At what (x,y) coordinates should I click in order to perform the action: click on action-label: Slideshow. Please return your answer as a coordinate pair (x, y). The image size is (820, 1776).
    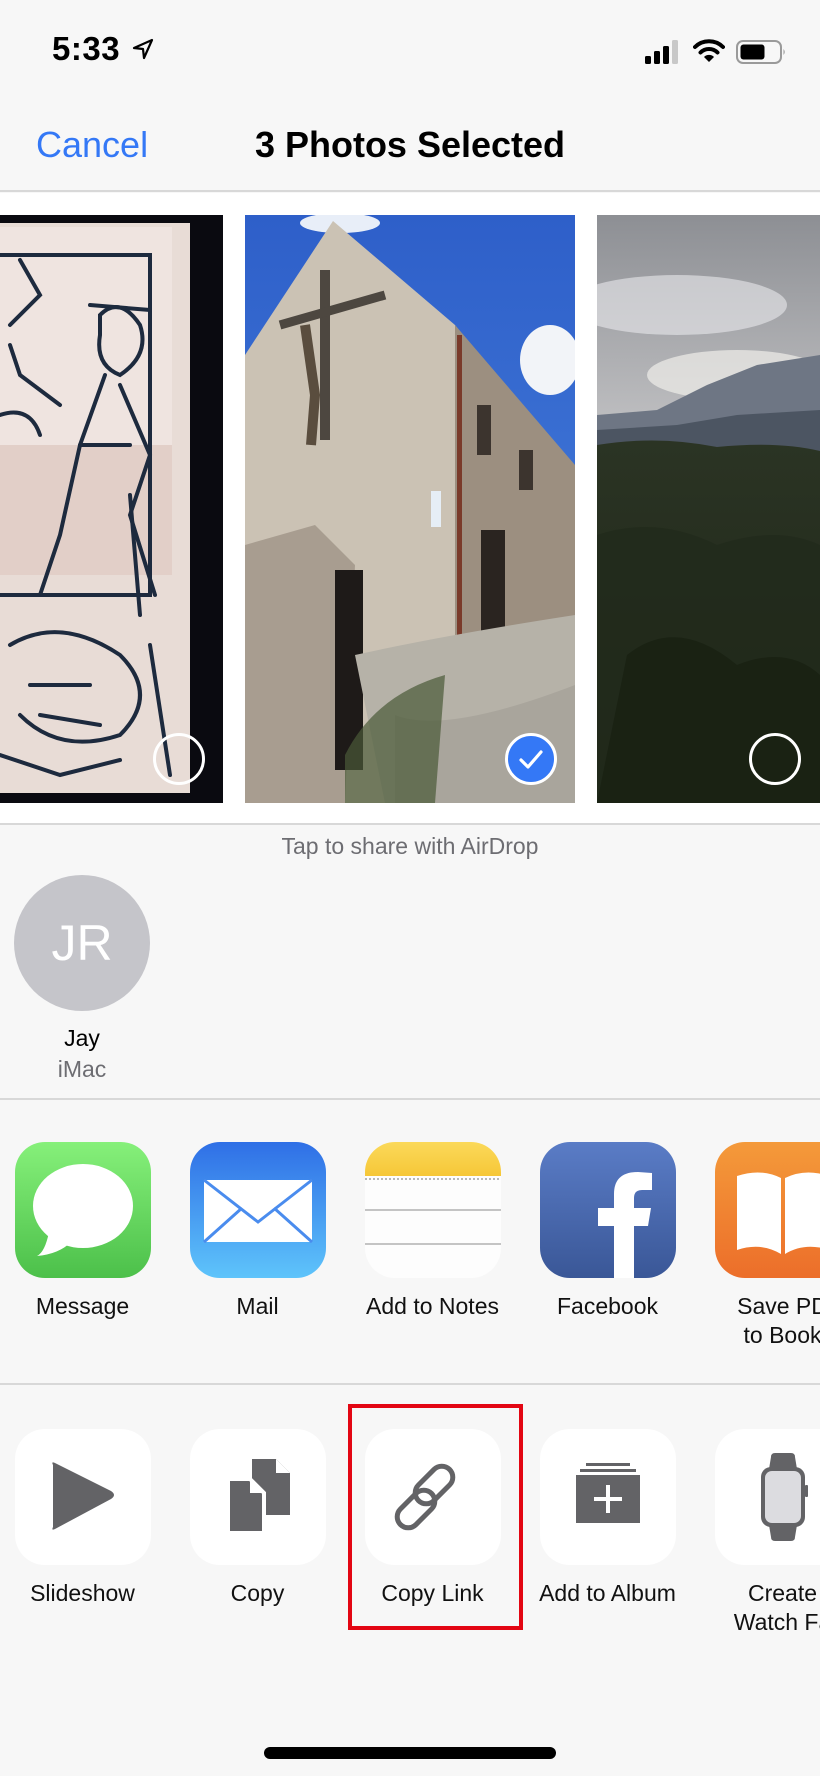
    Looking at the image, I should click on (82, 1593).